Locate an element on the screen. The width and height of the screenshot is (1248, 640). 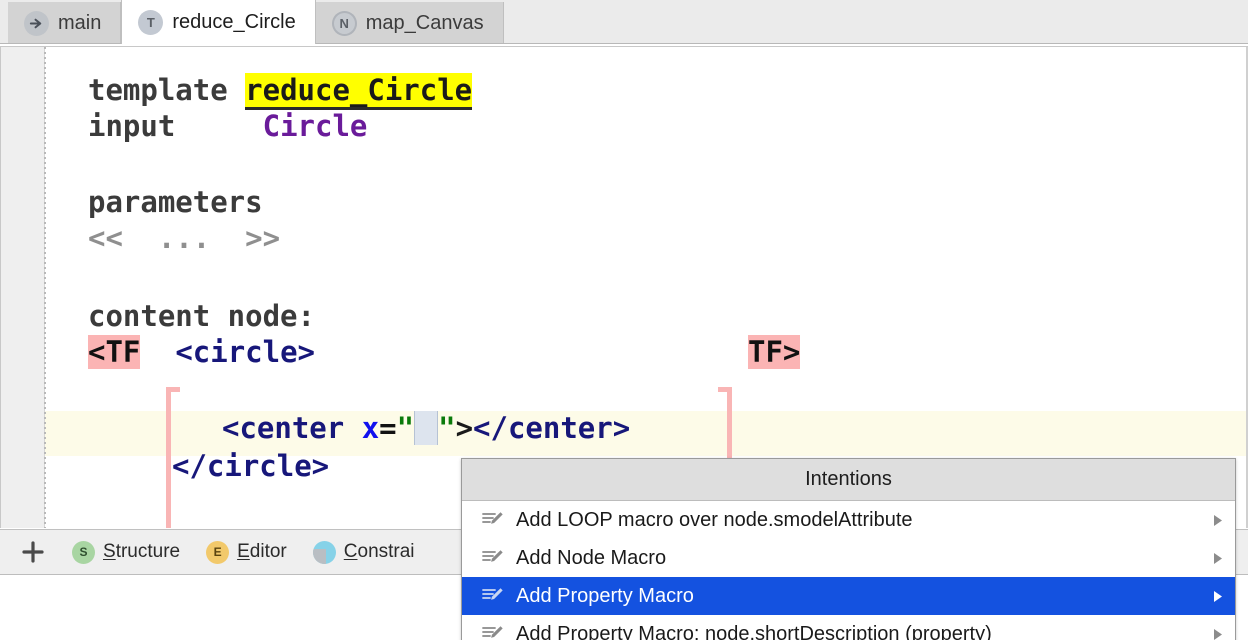
error-token-open: <TF is located at coordinates (114, 352).